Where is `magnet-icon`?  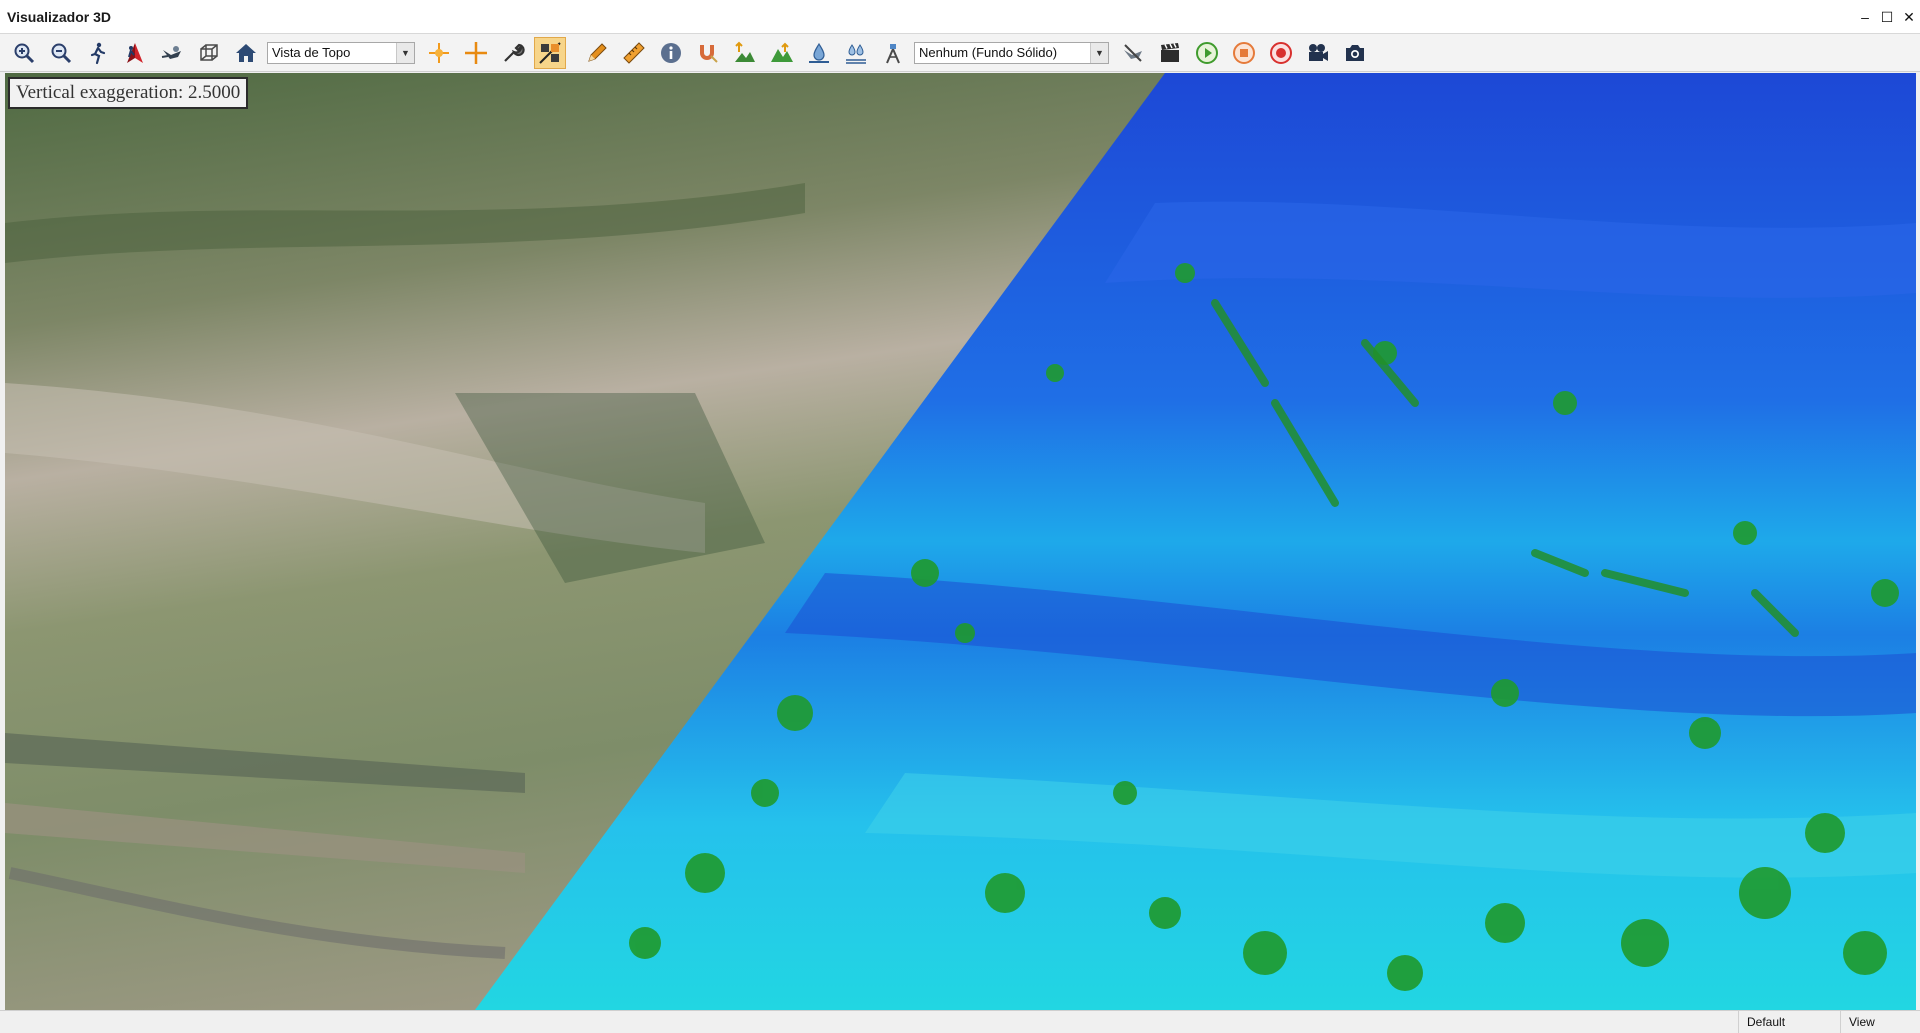
magnet-icon is located at coordinates (708, 53).